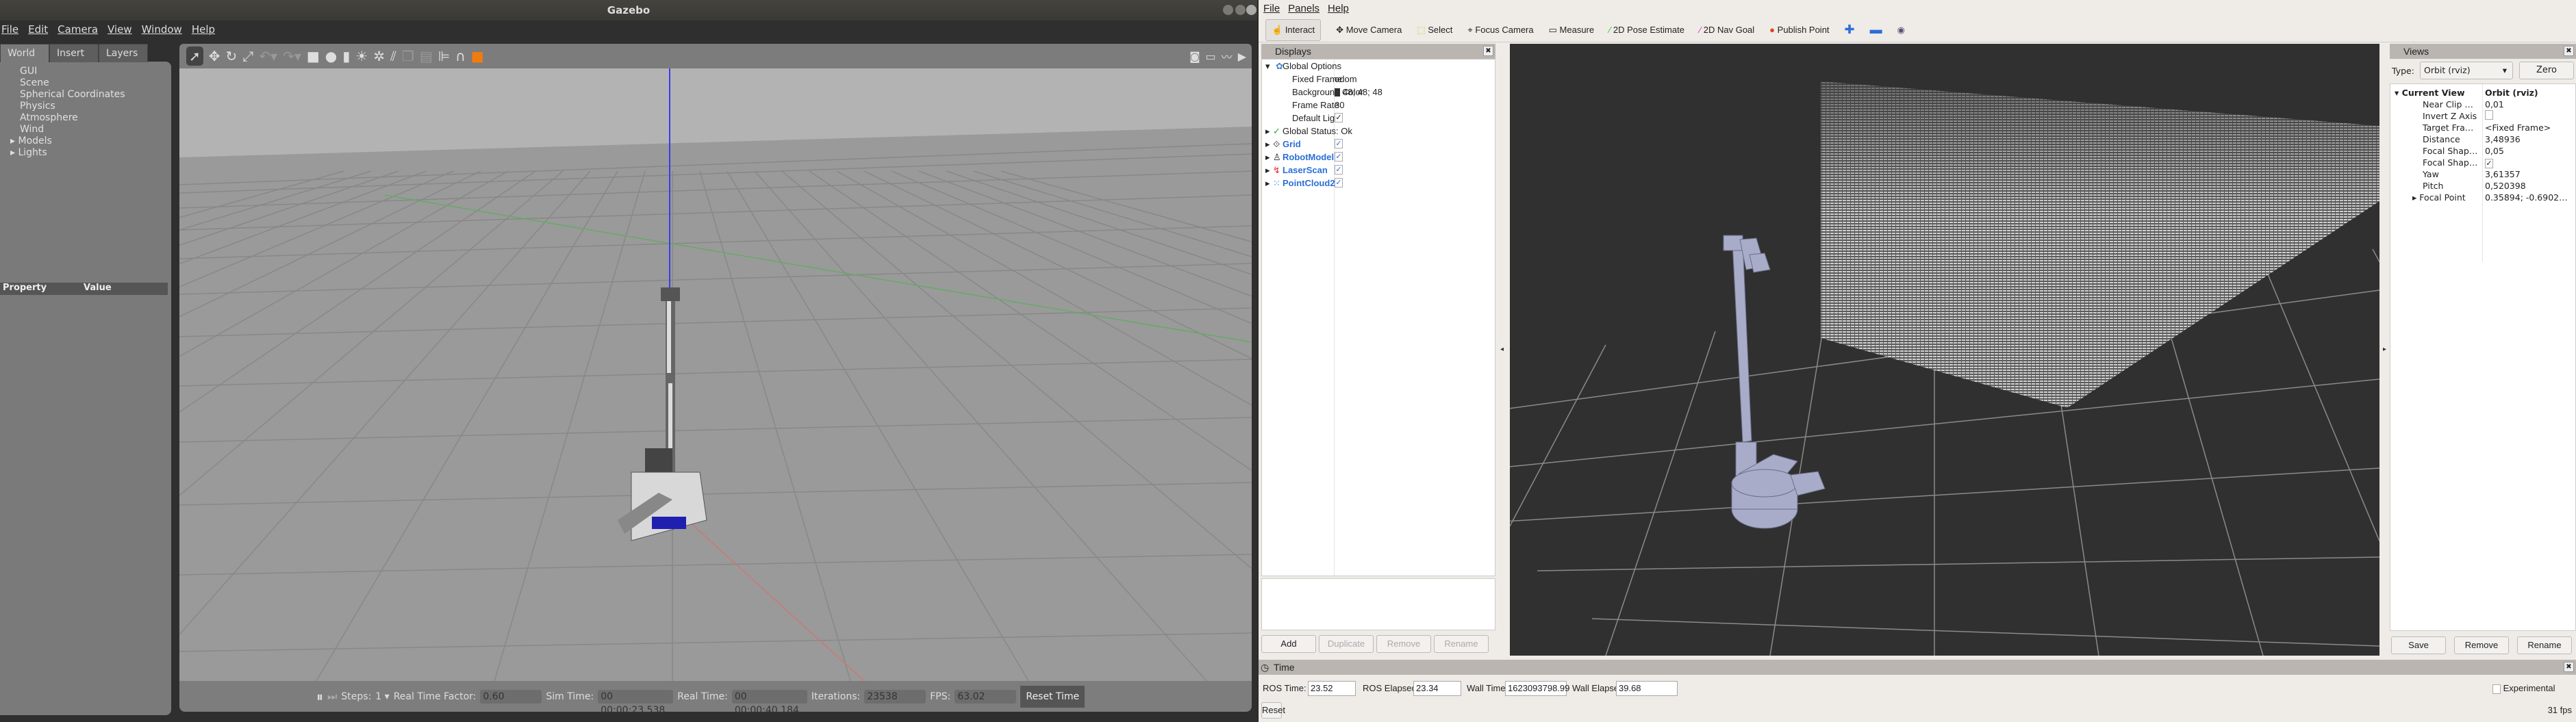 The height and width of the screenshot is (722, 2576). Describe the element at coordinates (393, 56) in the screenshot. I see `directional-light-icon: ⫽` at that location.